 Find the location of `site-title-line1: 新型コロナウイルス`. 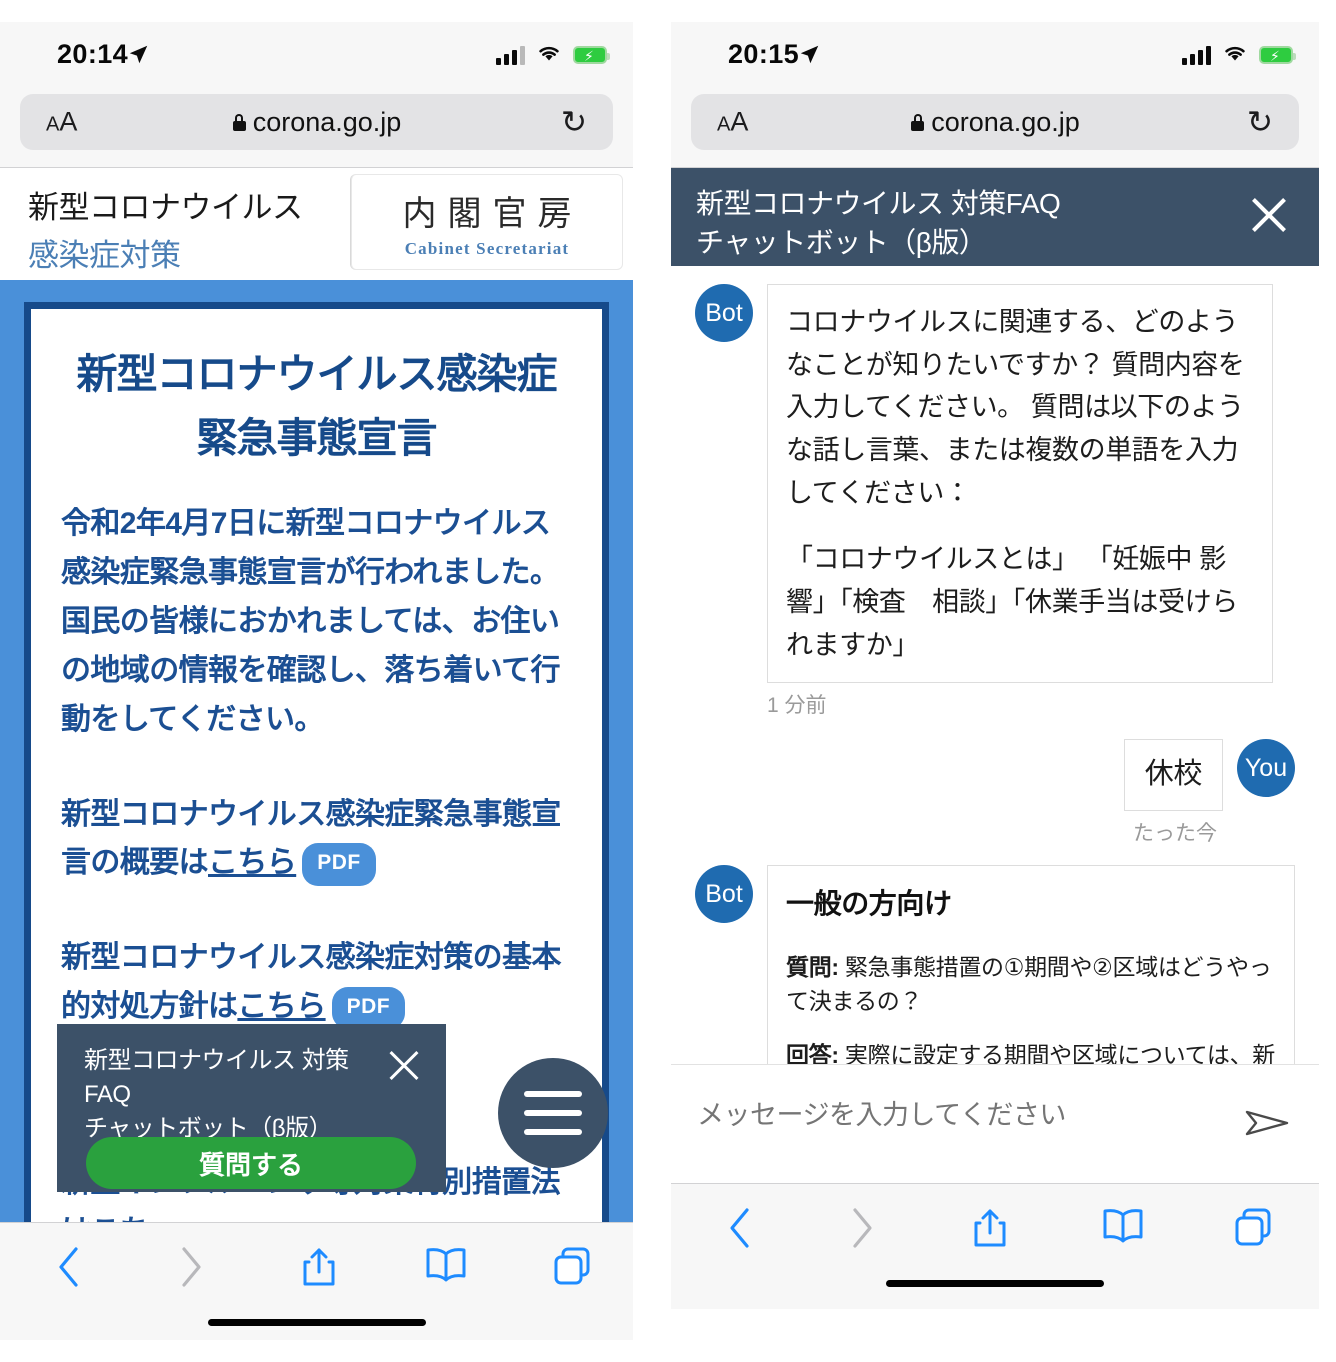

site-title-line1: 新型コロナウイルス is located at coordinates (165, 207).